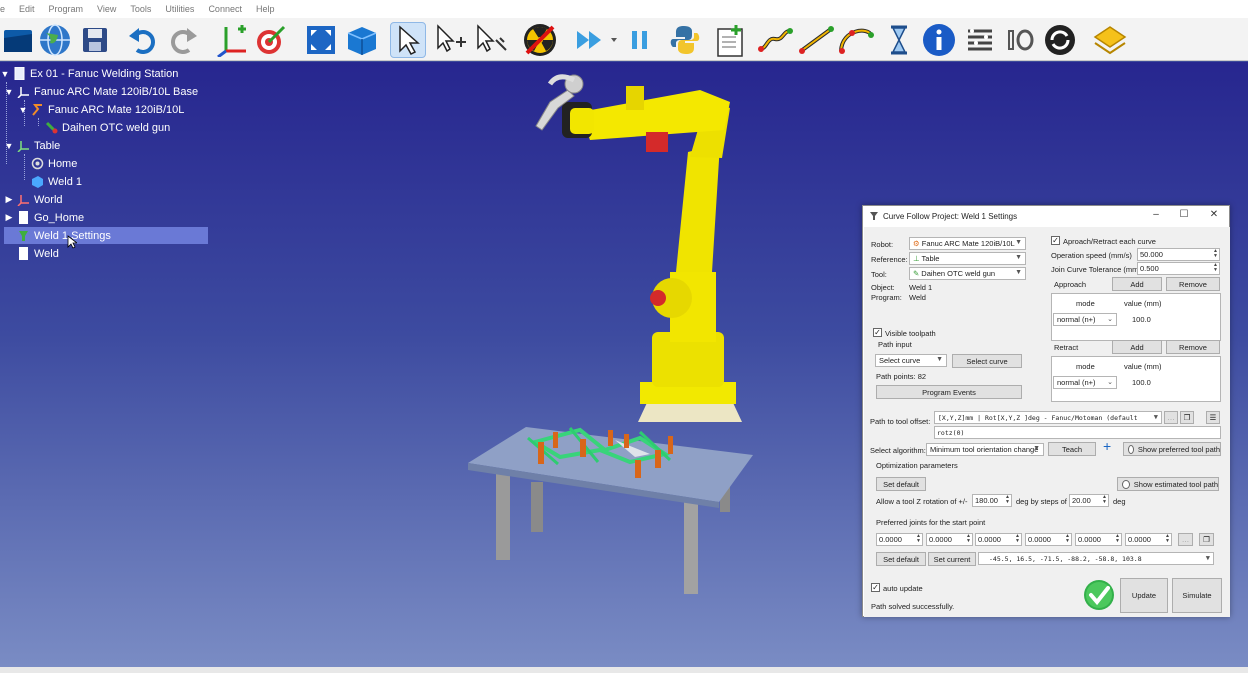 Image resolution: width=1248 pixels, height=673 pixels. Describe the element at coordinates (1148, 539) in the screenshot. I see `joint-6-input: 0.0000 ▲ ▼` at that location.